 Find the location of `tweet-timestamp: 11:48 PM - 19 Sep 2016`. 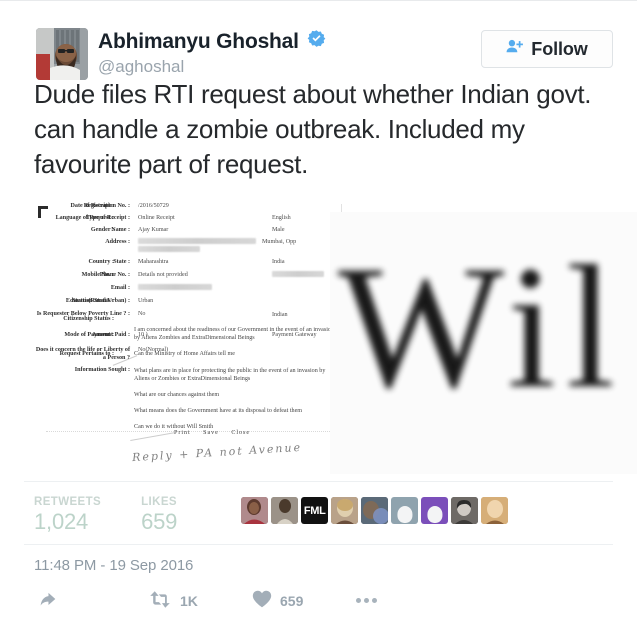

tweet-timestamp: 11:48 PM - 19 Sep 2016 is located at coordinates (318, 564).